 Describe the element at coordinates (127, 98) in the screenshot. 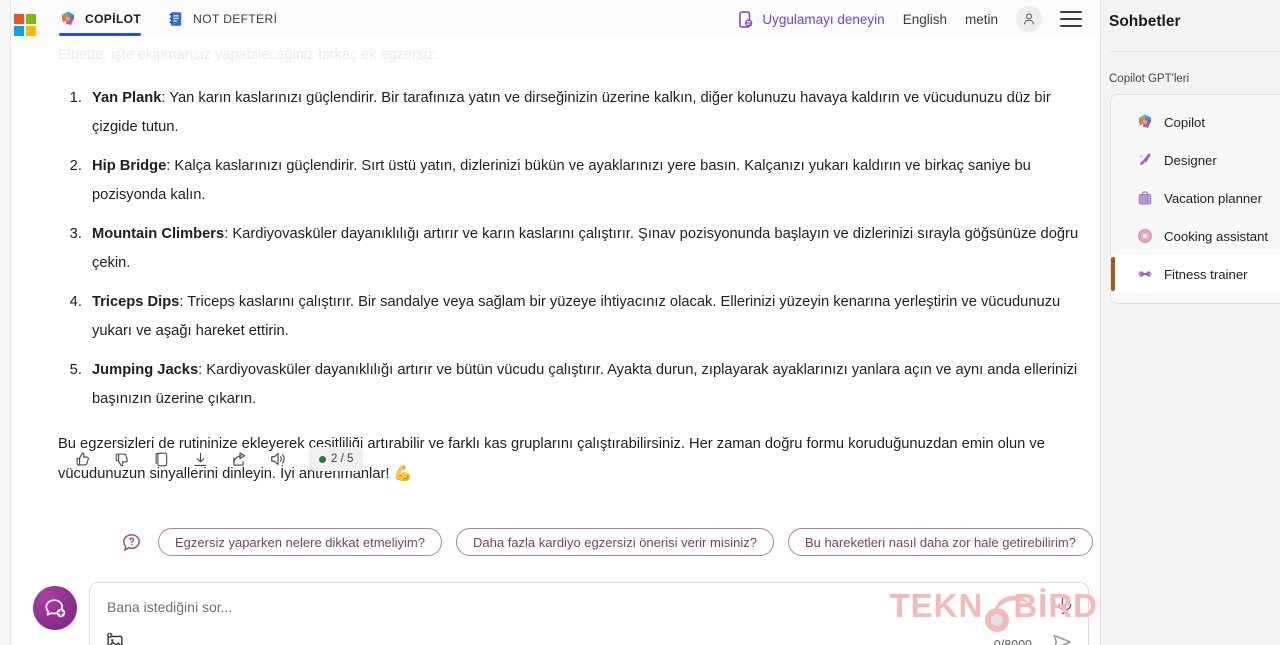

I see `exercise-title: Yan Plank` at that location.